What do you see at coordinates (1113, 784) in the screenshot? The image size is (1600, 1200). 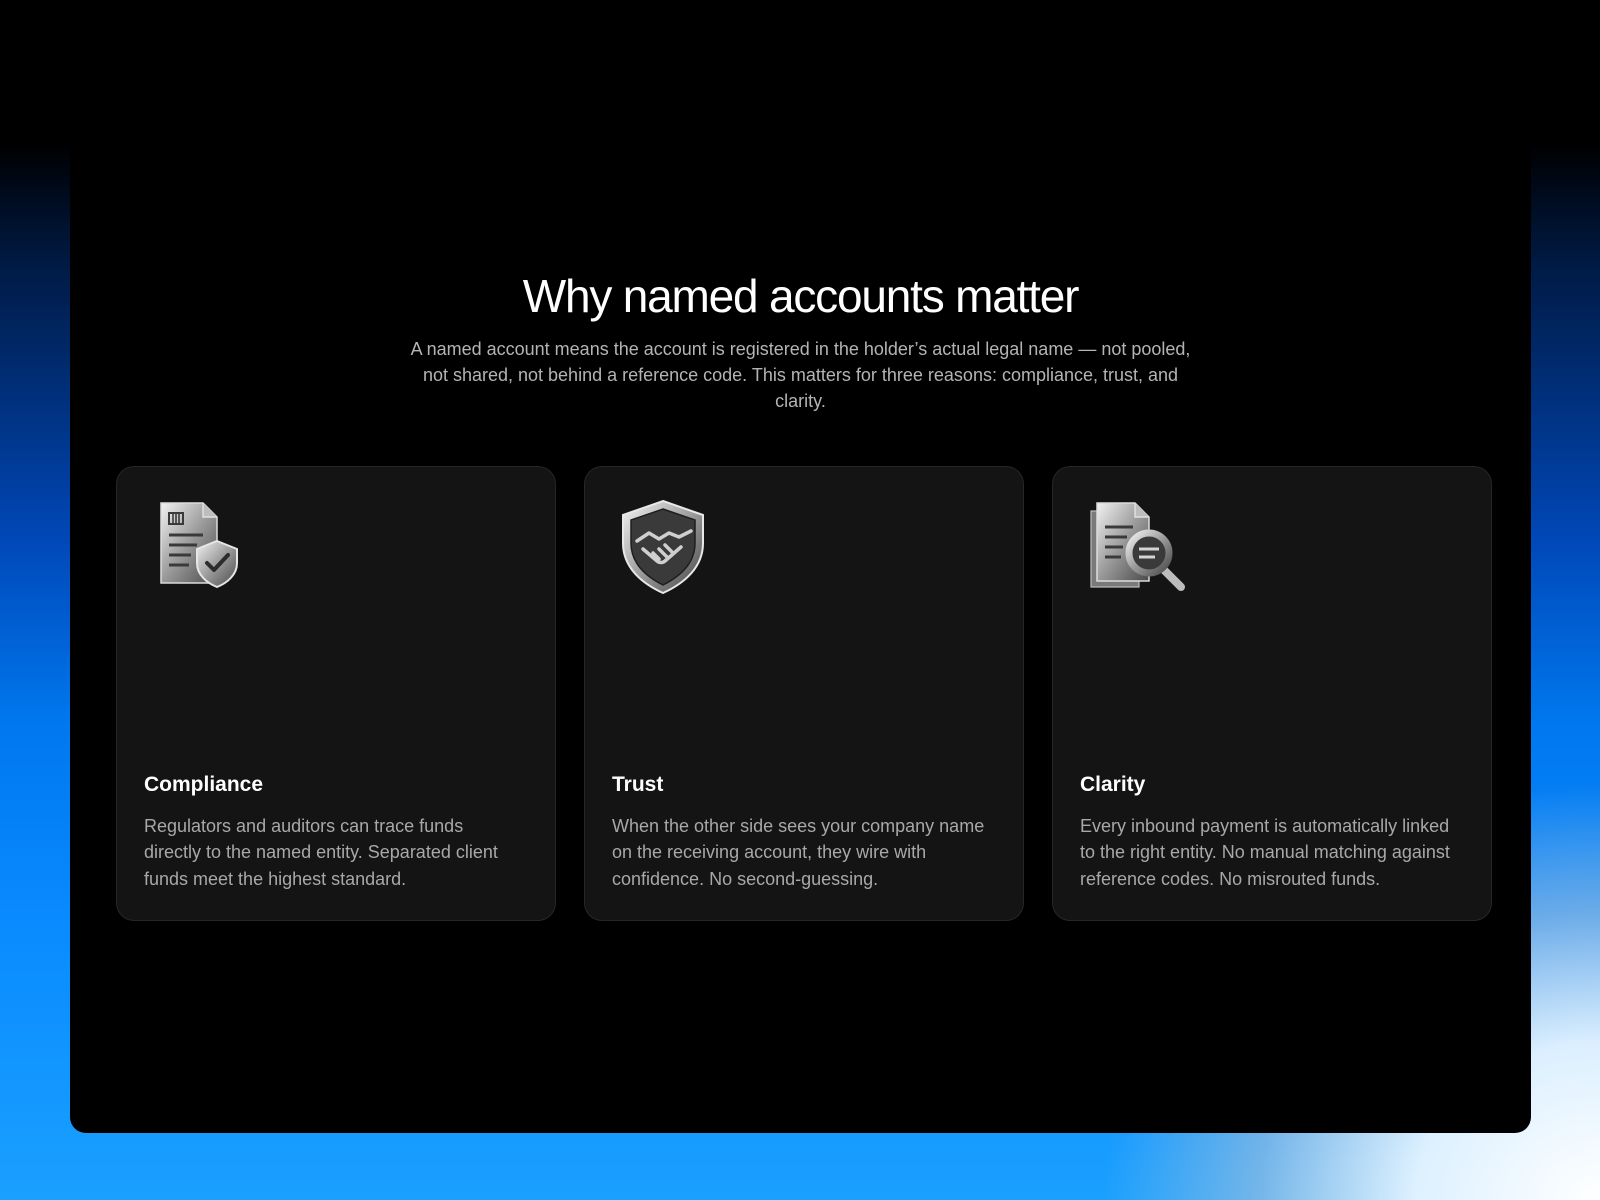 I see `card-title: Clarity` at bounding box center [1113, 784].